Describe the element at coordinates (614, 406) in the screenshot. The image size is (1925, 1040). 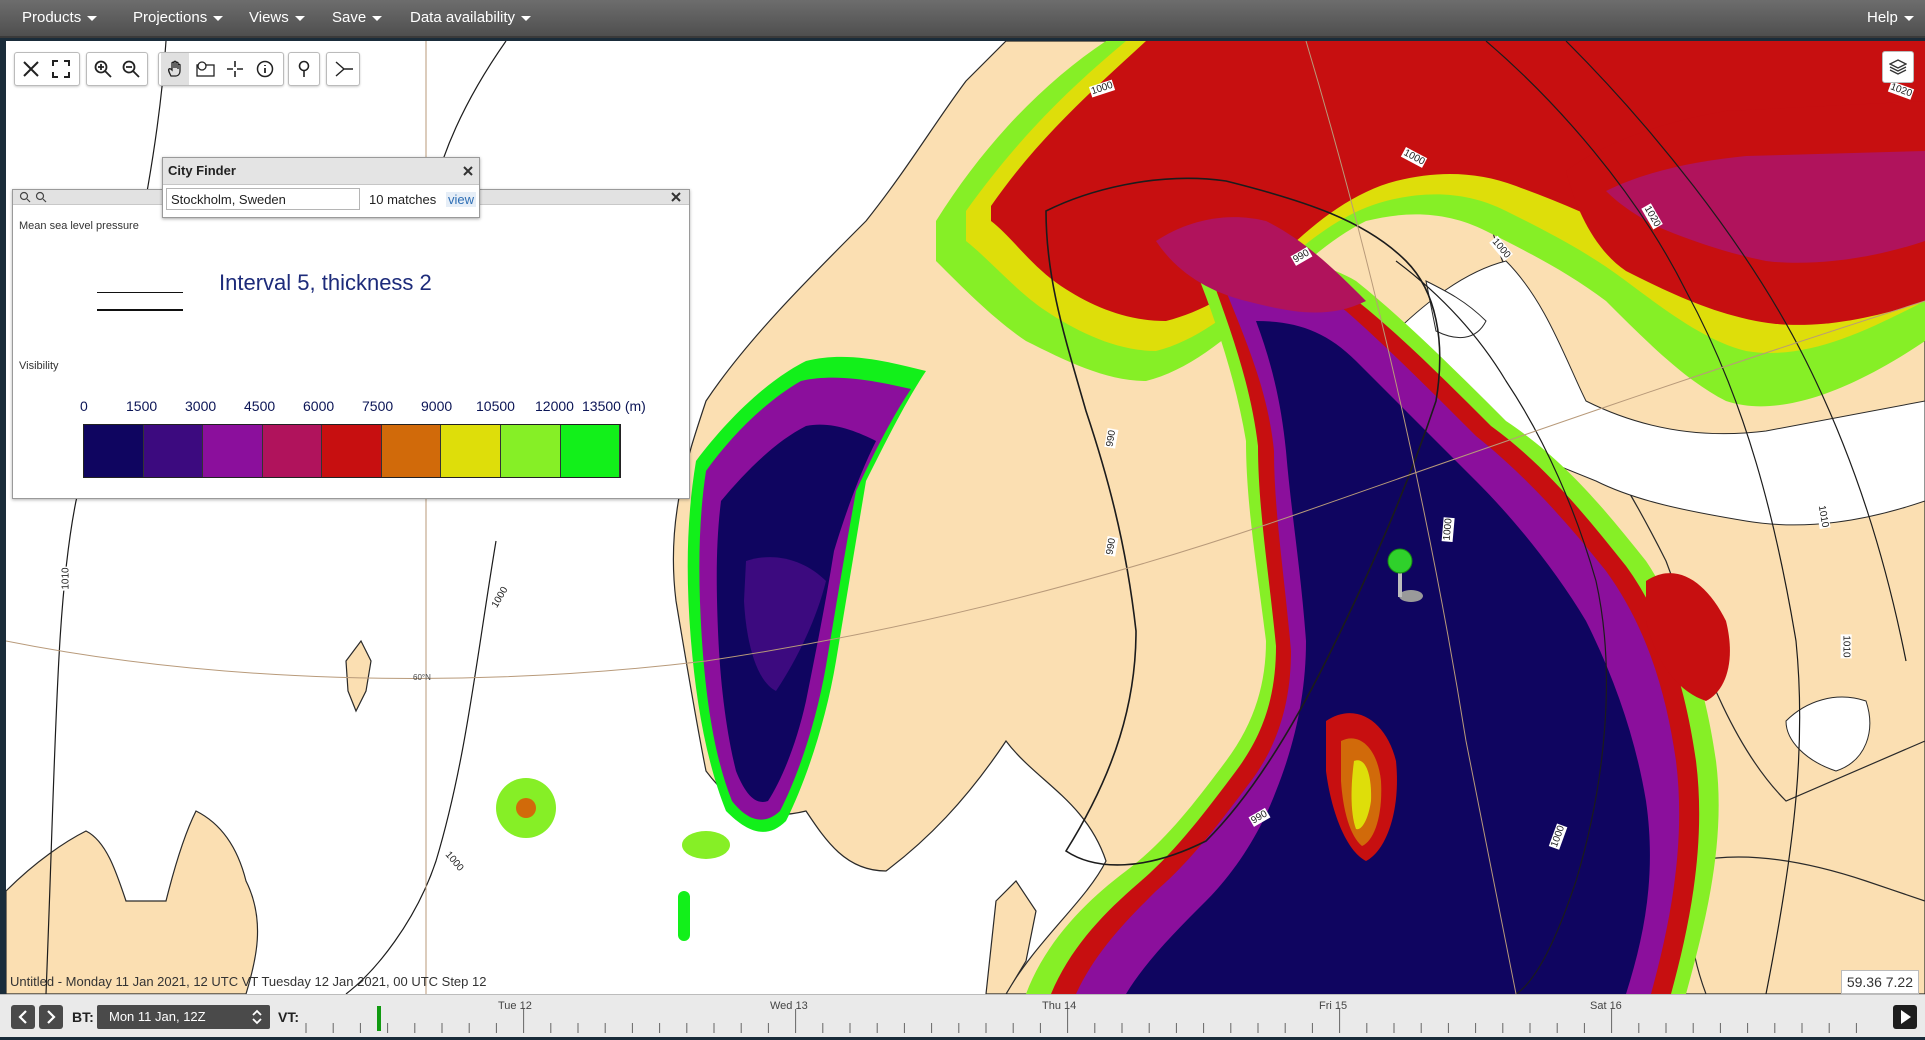
I see `legend-tick: 13500 (m)` at that location.